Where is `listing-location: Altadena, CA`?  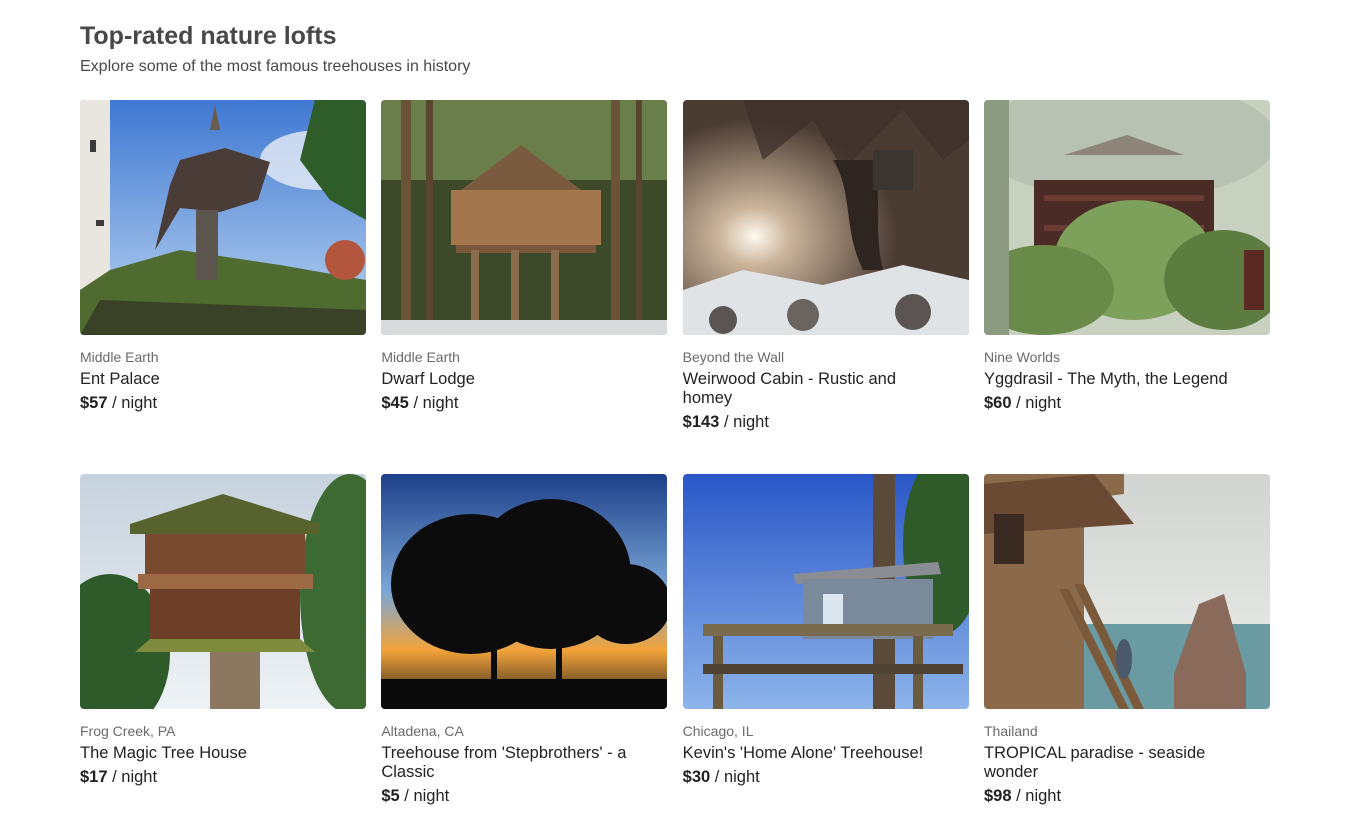 listing-location: Altadena, CA is located at coordinates (422, 731).